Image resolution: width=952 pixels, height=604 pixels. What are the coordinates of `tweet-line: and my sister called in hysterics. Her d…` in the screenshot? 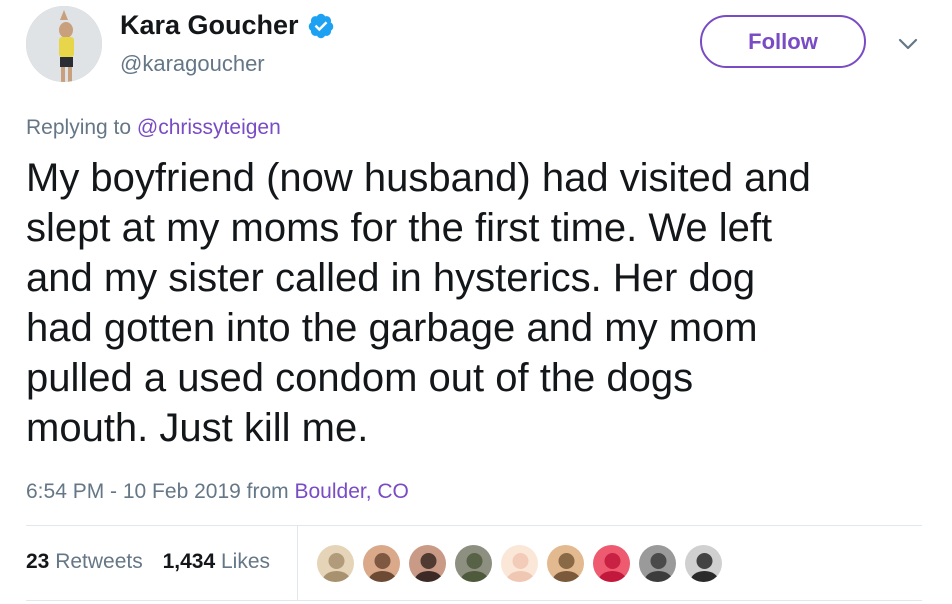 It's located at (391, 278).